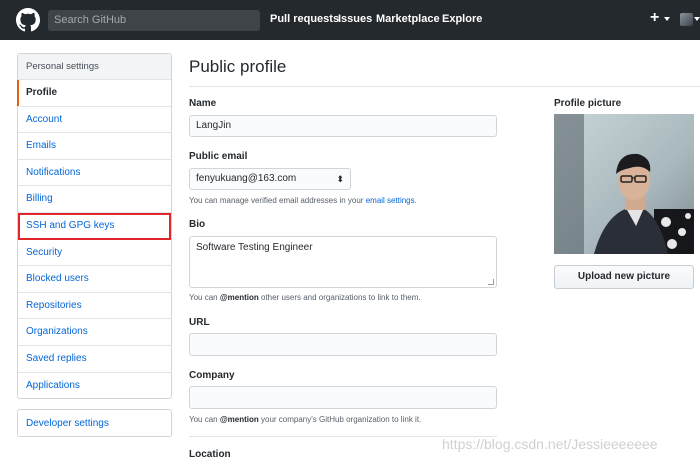 The width and height of the screenshot is (700, 463). What do you see at coordinates (94, 306) in the screenshot?
I see `sidebar-item-repositories: Repositories` at bounding box center [94, 306].